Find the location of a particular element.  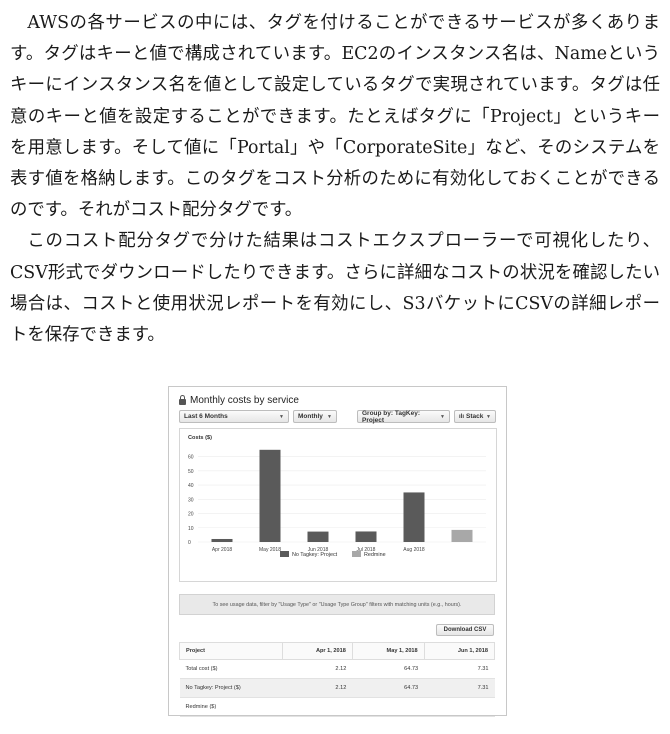

lock-icon is located at coordinates (182, 400).